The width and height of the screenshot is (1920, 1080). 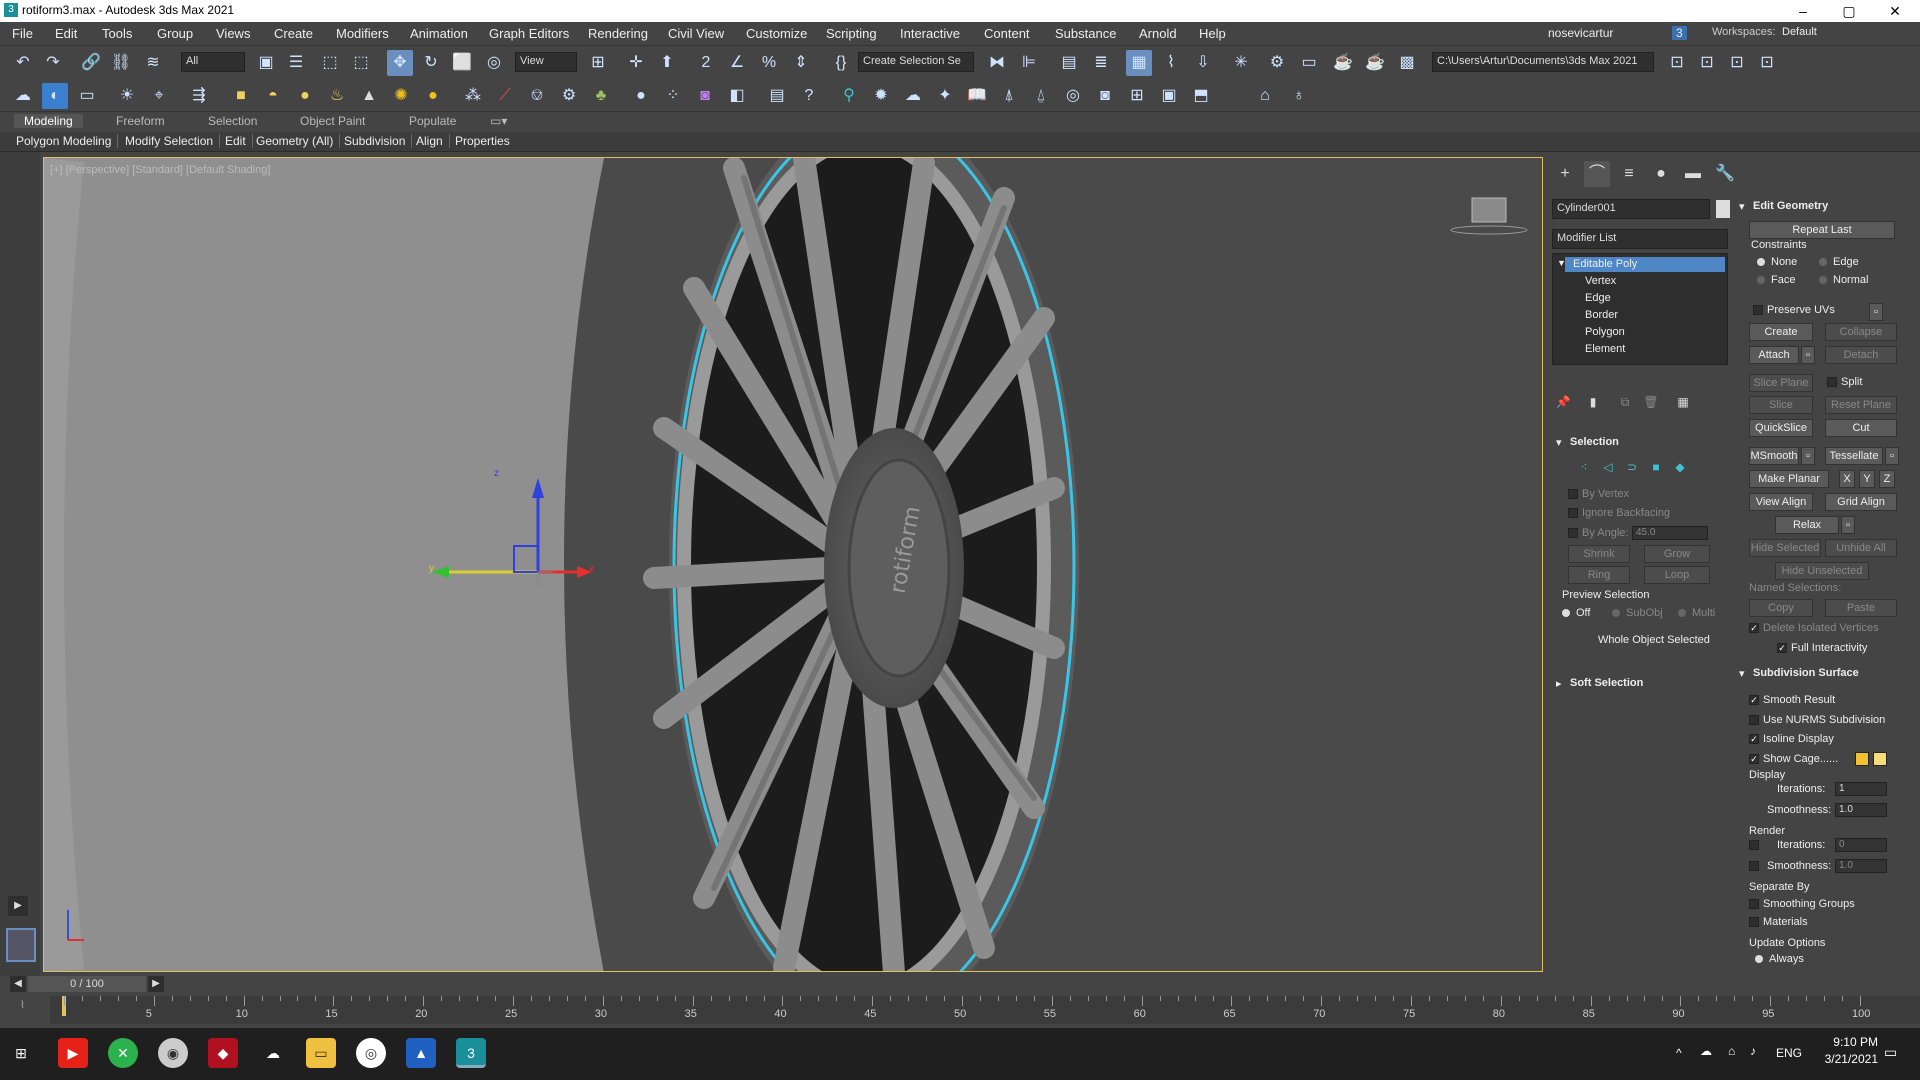 What do you see at coordinates (23, 96) in the screenshot?
I see `teapot-icon: ☁` at bounding box center [23, 96].